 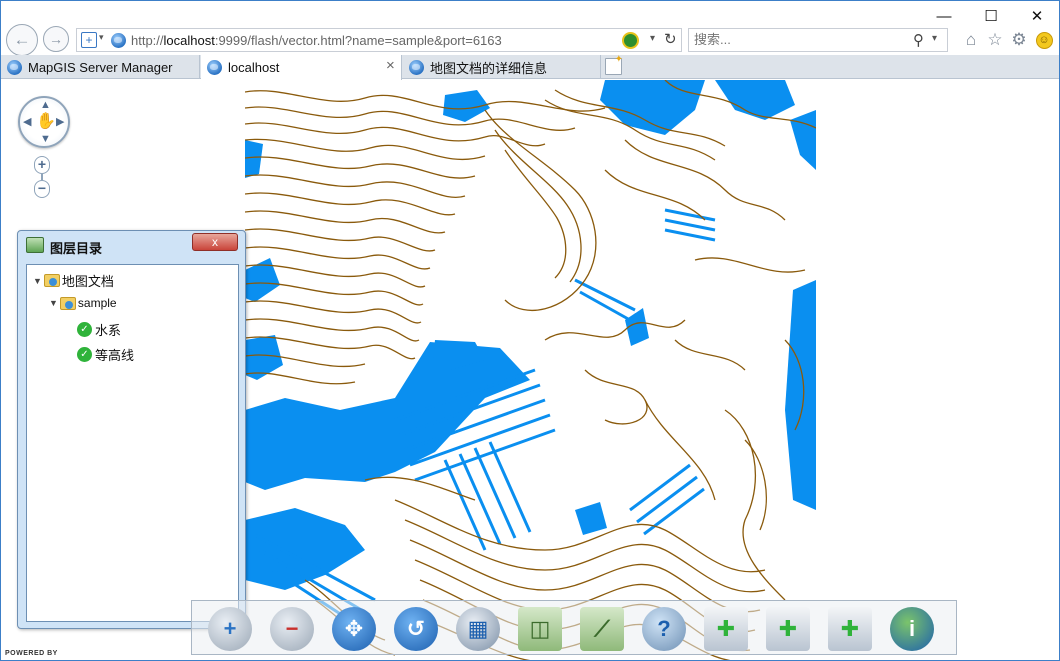 What do you see at coordinates (76, 248) in the screenshot?
I see `panel-title: 图层目录` at bounding box center [76, 248].